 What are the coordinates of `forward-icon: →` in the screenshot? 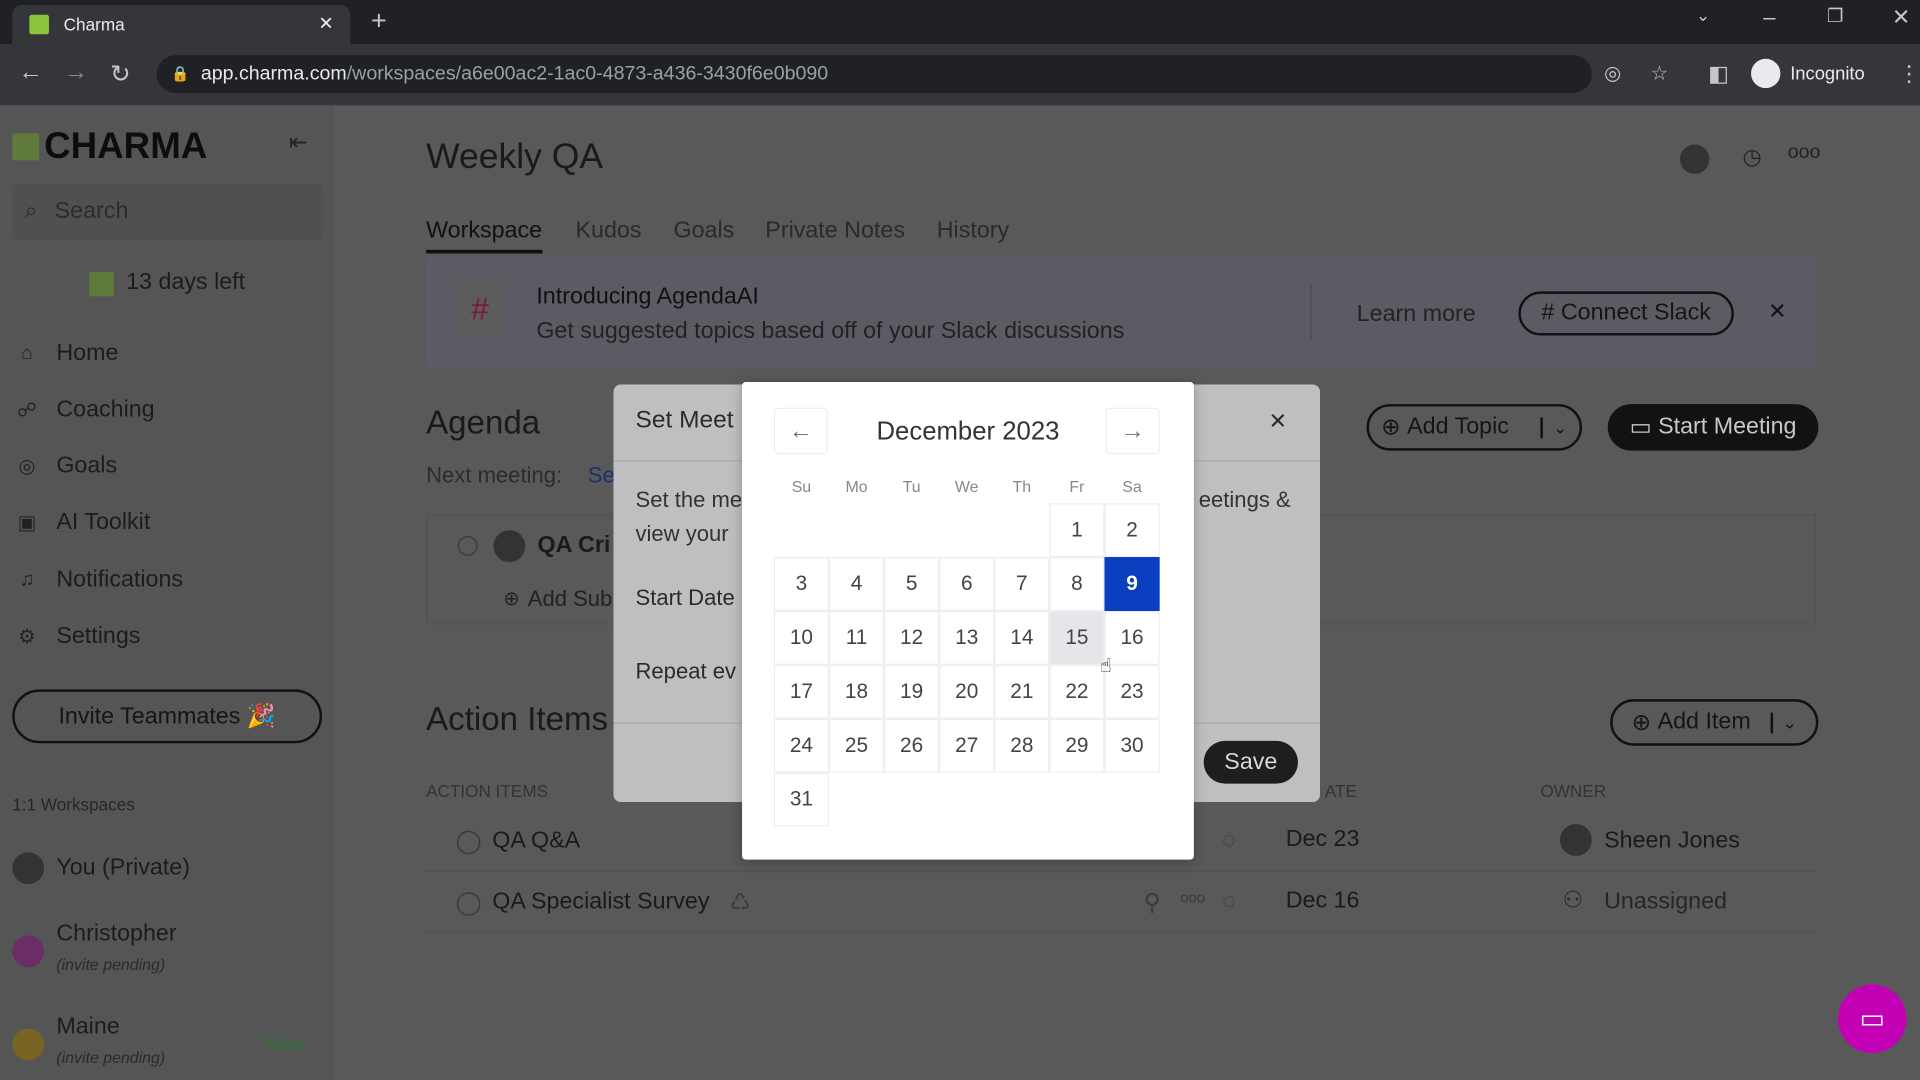 It's located at (76, 73).